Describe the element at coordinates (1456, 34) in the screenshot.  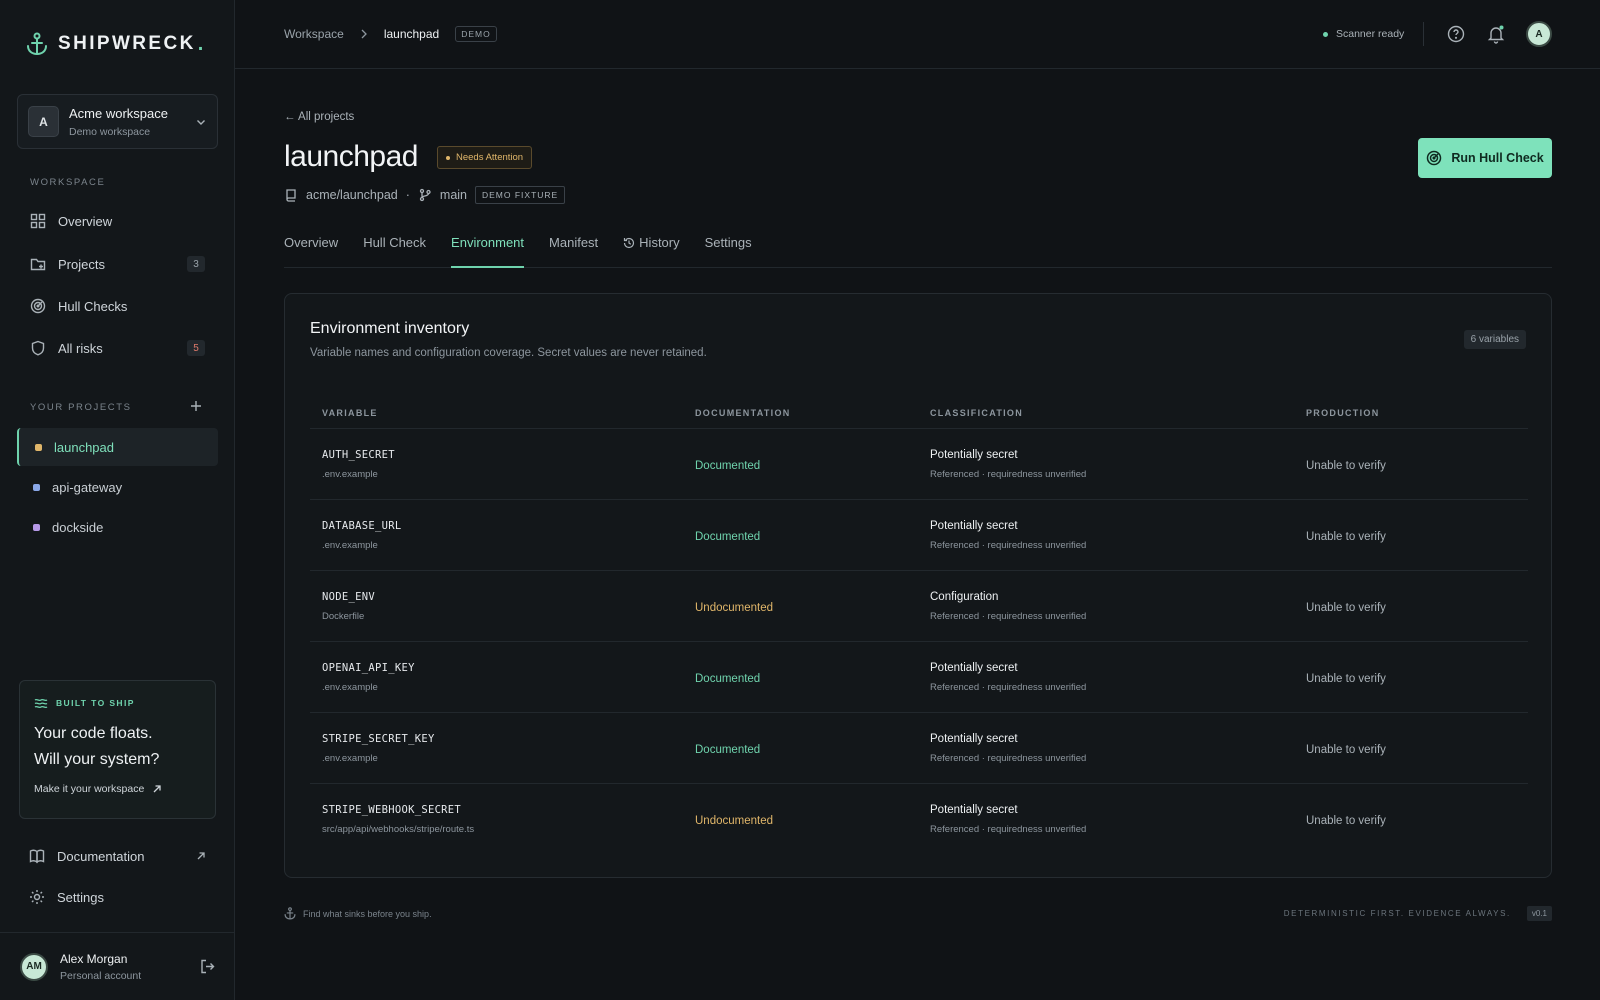
I see `help-icon` at that location.